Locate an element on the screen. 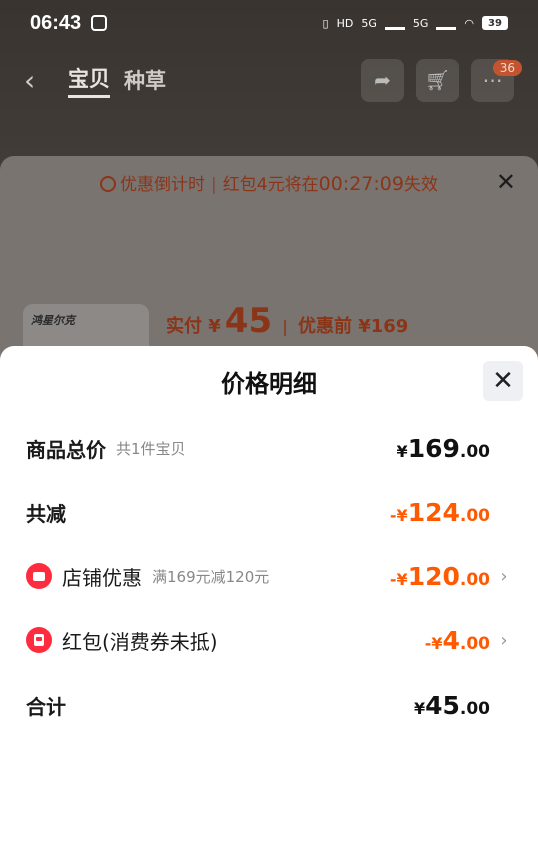  row-amount: ¥45.00 is located at coordinates (452, 705).